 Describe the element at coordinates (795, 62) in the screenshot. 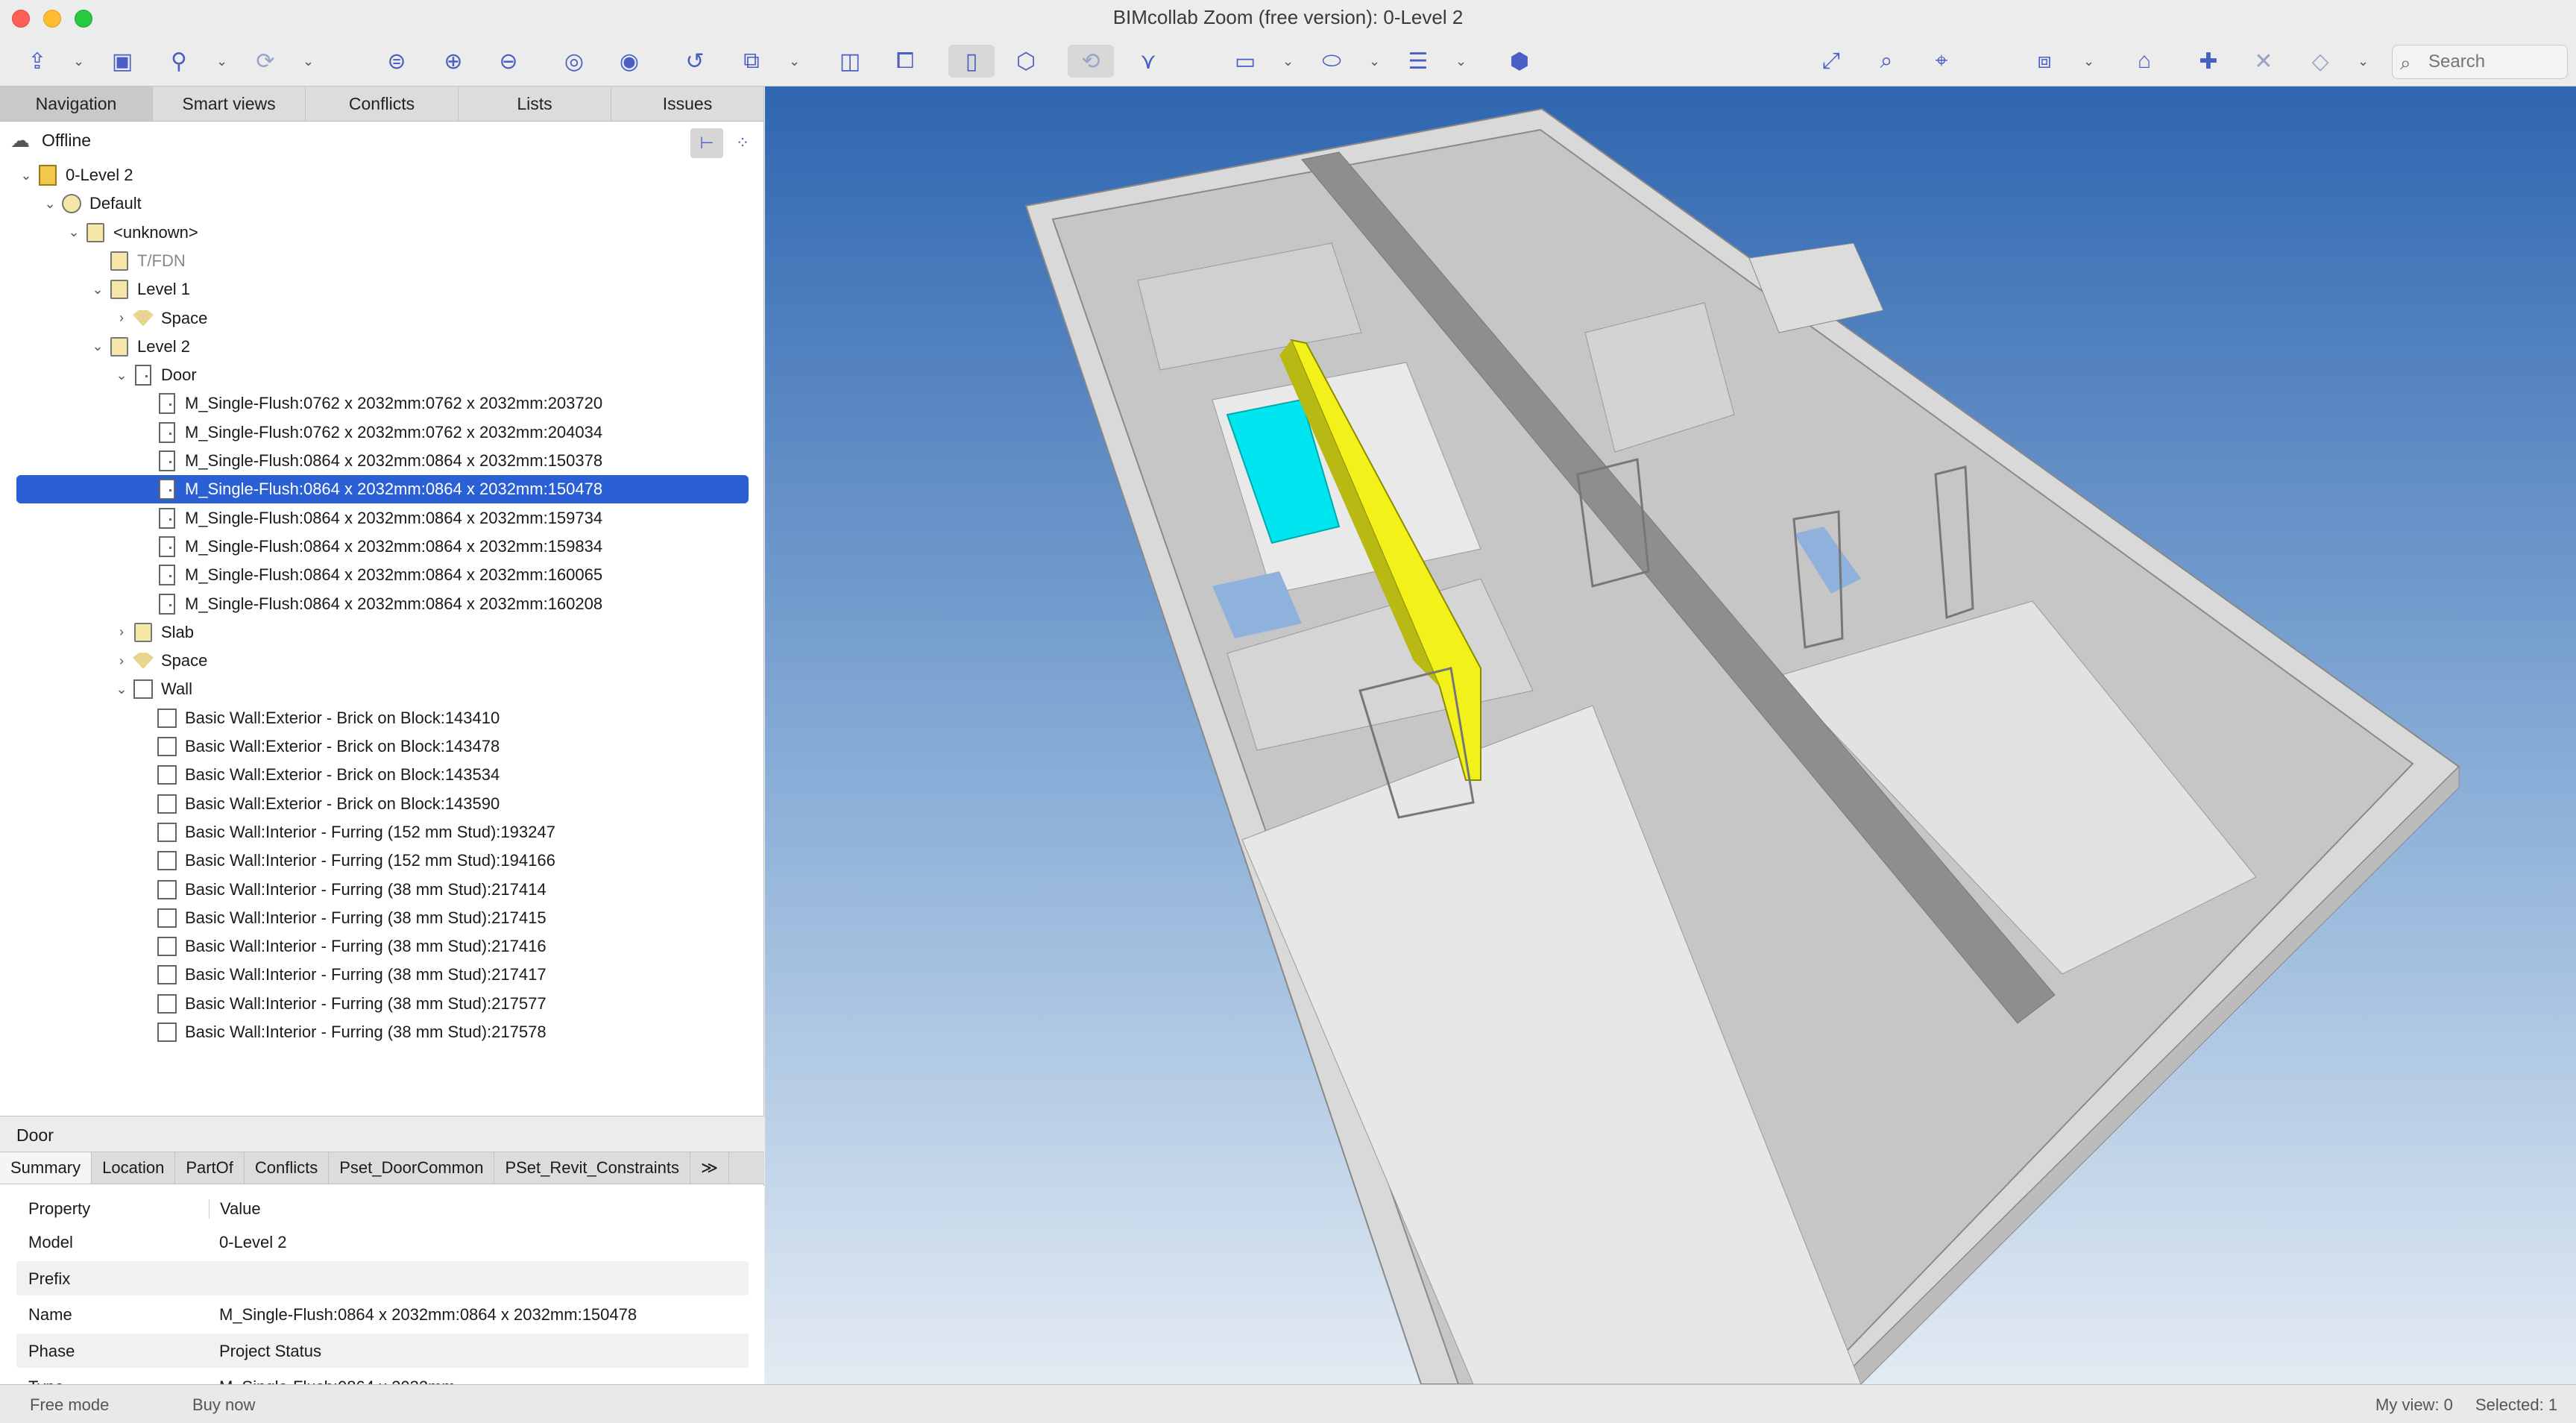

I see `section-dropdown-icon: ⌄` at that location.